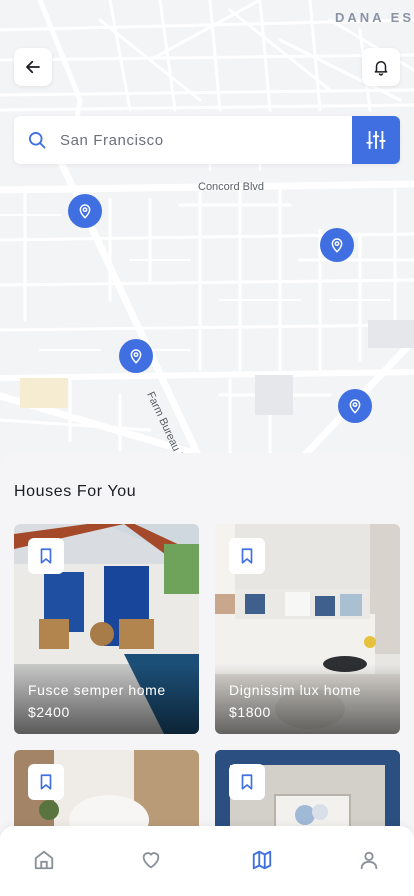  I want to click on sliders-icon, so click(376, 140).